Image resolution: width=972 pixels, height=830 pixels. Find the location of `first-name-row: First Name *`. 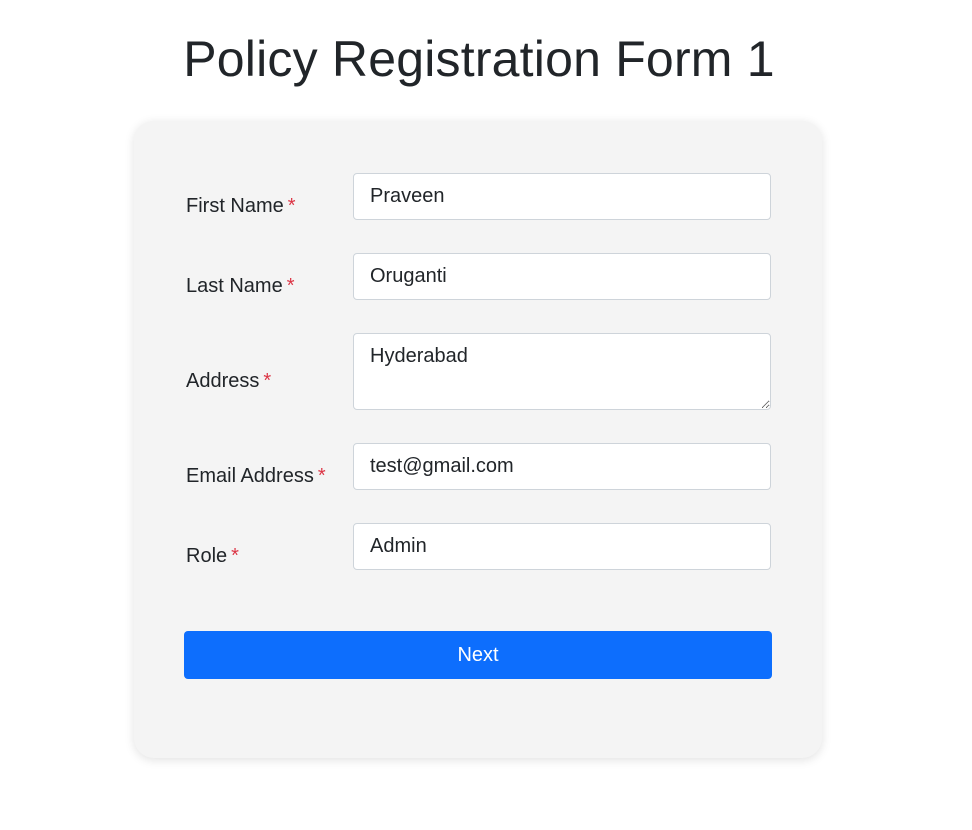

first-name-row: First Name * is located at coordinates (479, 197).